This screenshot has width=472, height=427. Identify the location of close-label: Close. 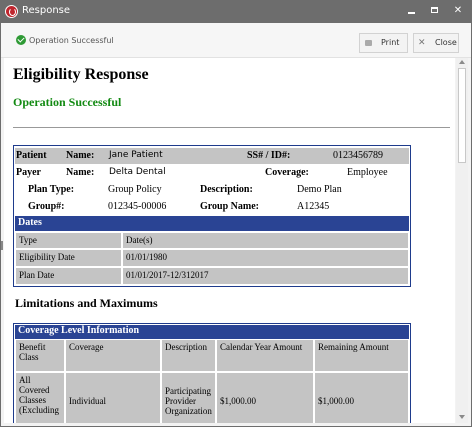
(446, 42).